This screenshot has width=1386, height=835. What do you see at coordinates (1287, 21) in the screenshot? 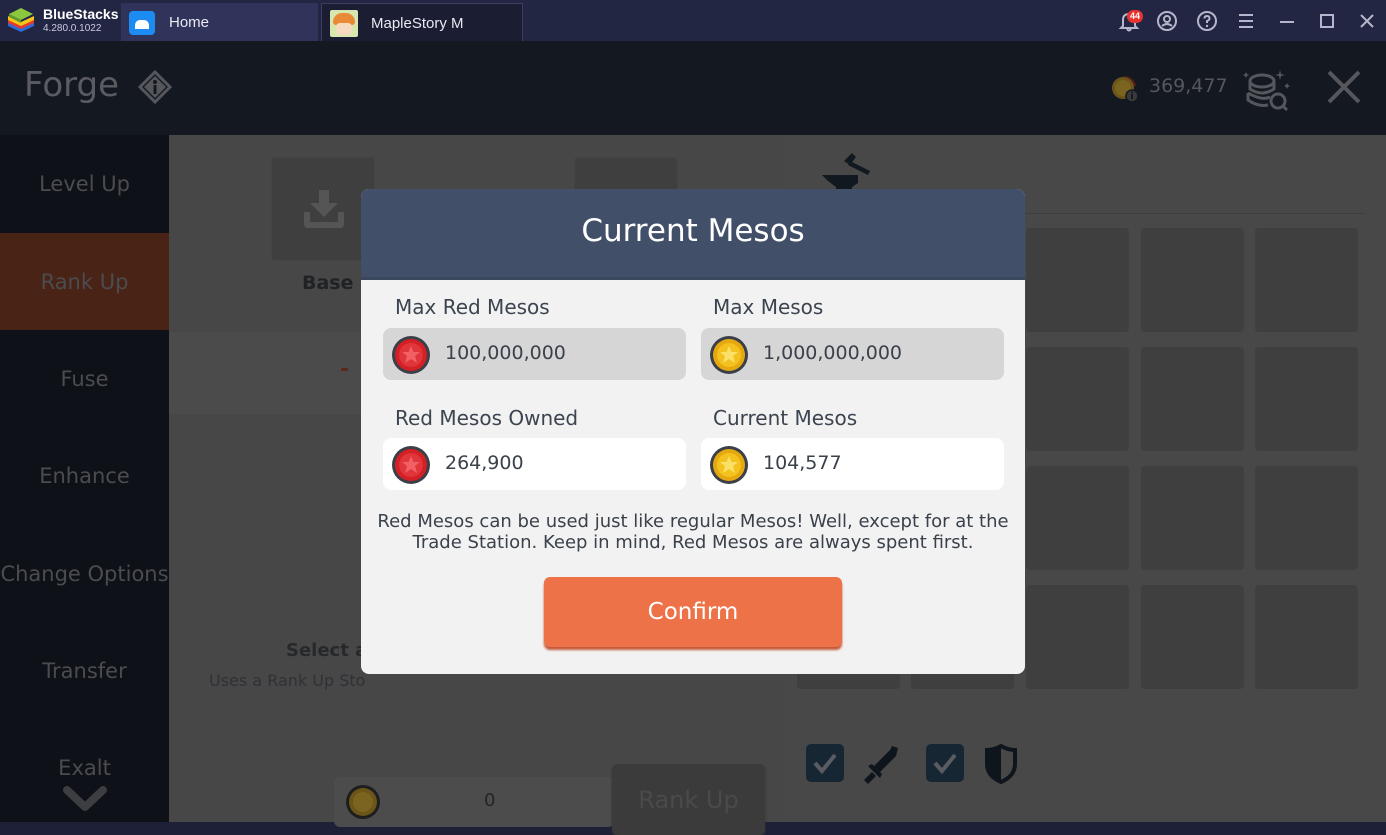
I see `minimize-icon` at bounding box center [1287, 21].